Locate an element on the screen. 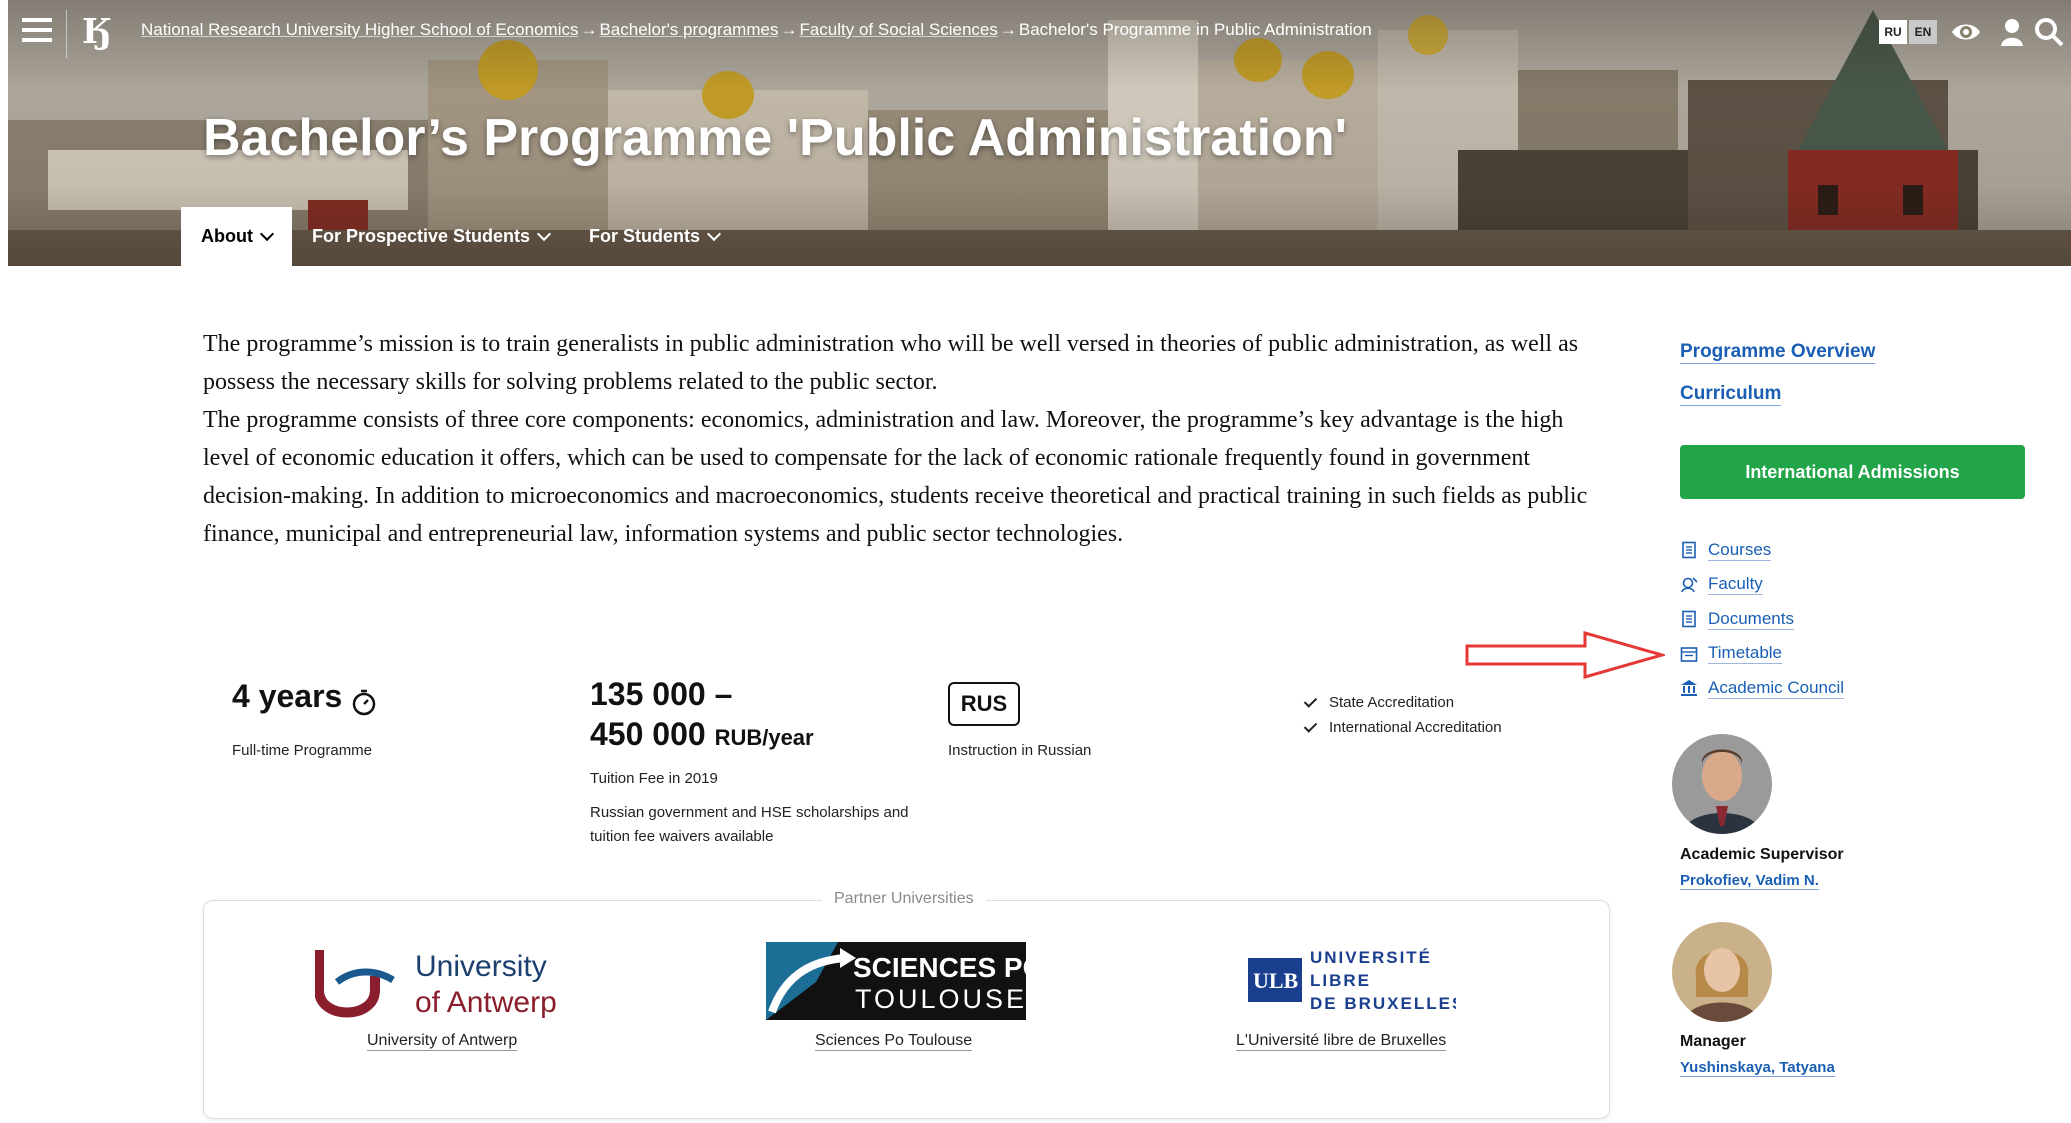 The image size is (2071, 1123). ulb-logo: ULB UNIVERSITÉ LIBRE DE BRUXELLES is located at coordinates (1351, 980).